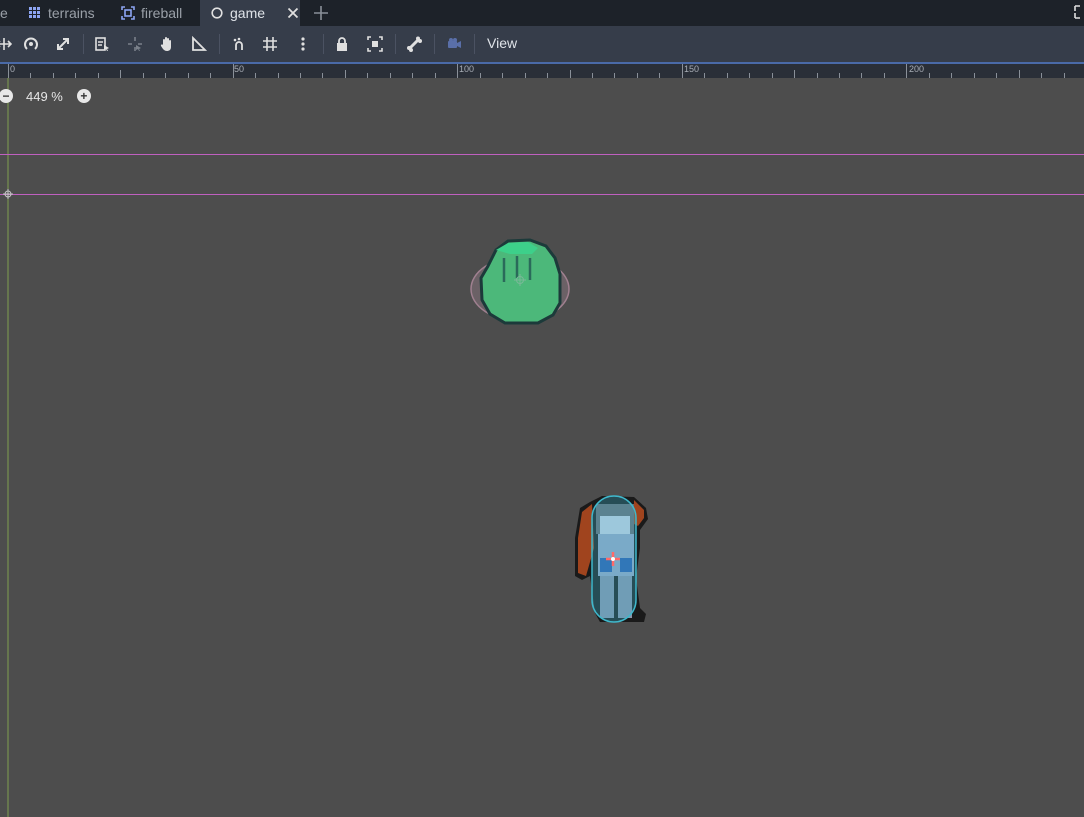  Describe the element at coordinates (542, 13) in the screenshot. I see `scene-tab-bar: e terrains fireball game` at that location.